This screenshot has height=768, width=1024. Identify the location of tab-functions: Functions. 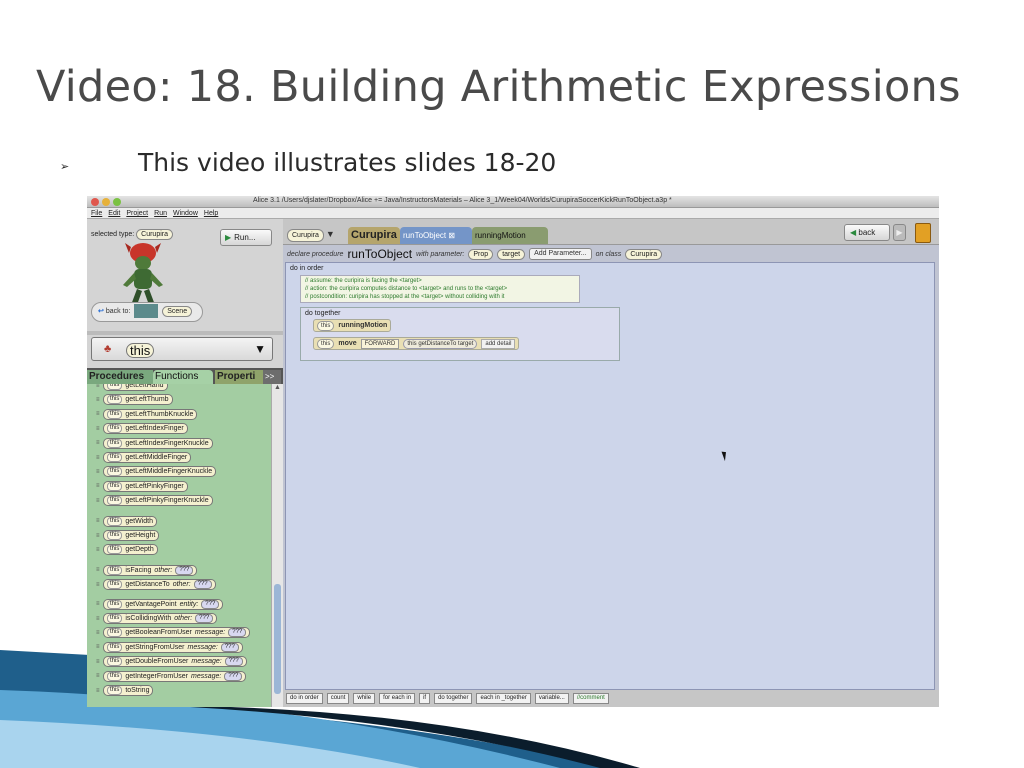
(183, 377).